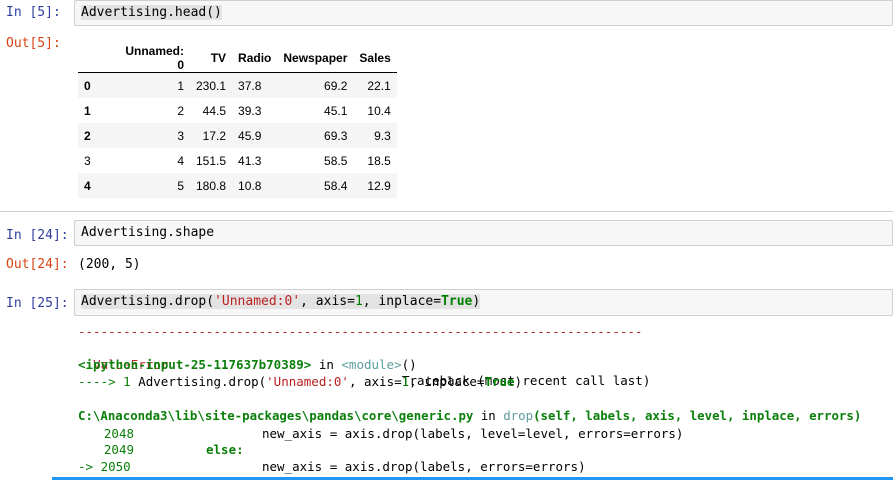 The width and height of the screenshot is (893, 480). What do you see at coordinates (180, 185) in the screenshot?
I see `cell-unnamed: 5` at bounding box center [180, 185].